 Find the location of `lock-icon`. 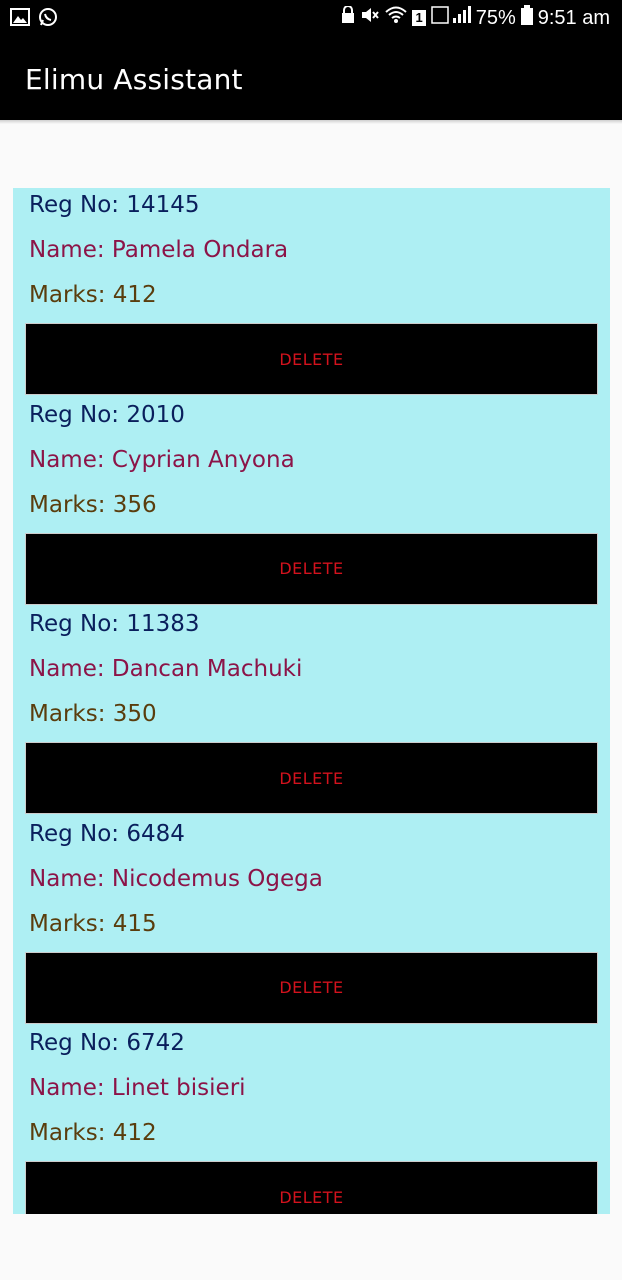

lock-icon is located at coordinates (348, 17).